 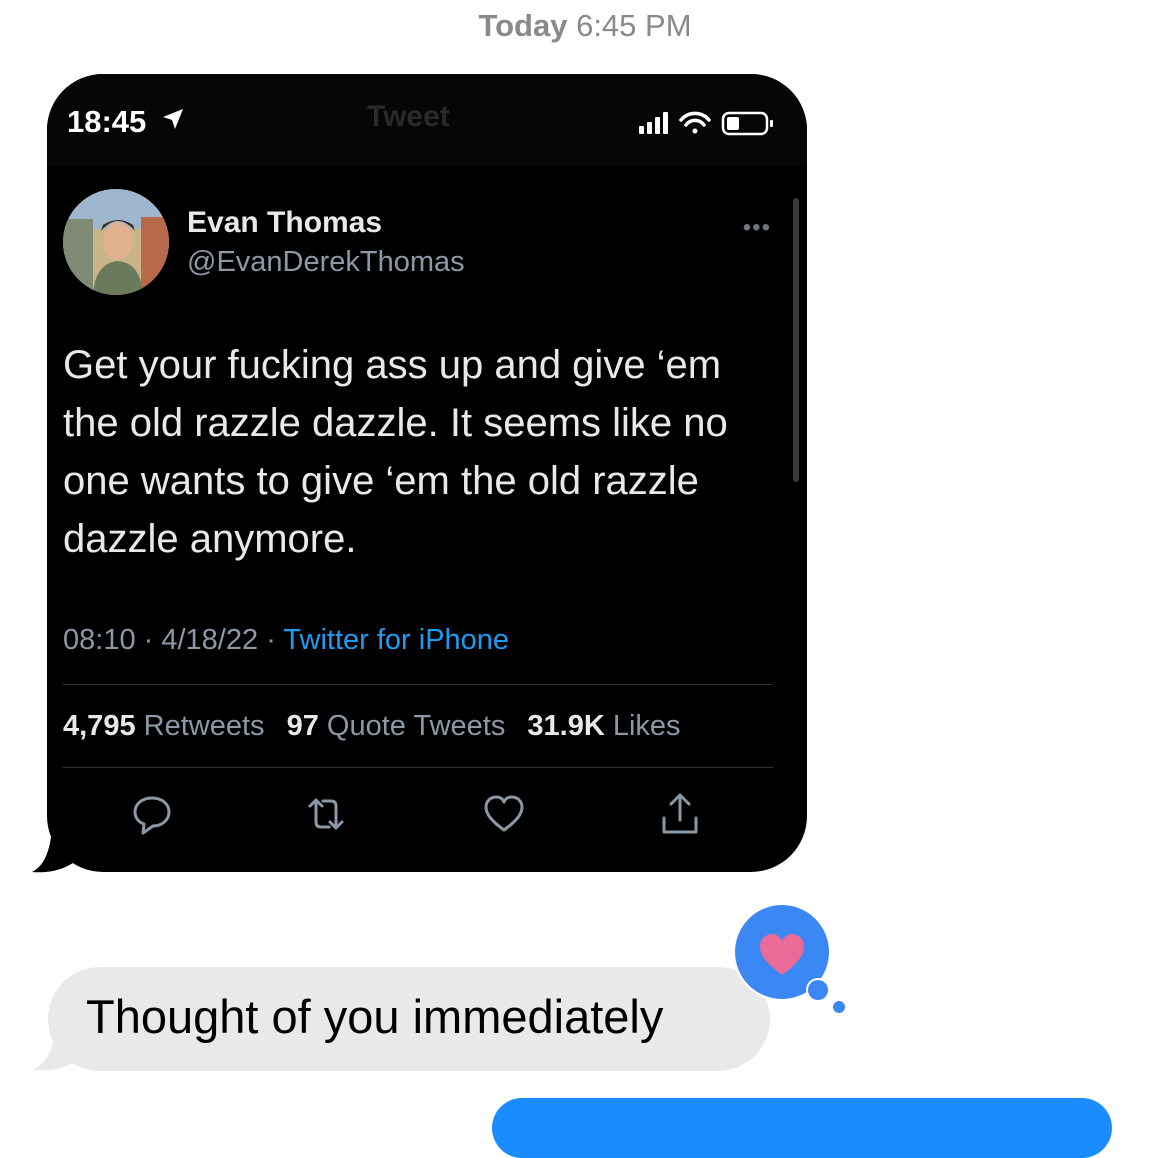 I want to click on text-message: Thought of you immediately, so click(x=409, y=1019).